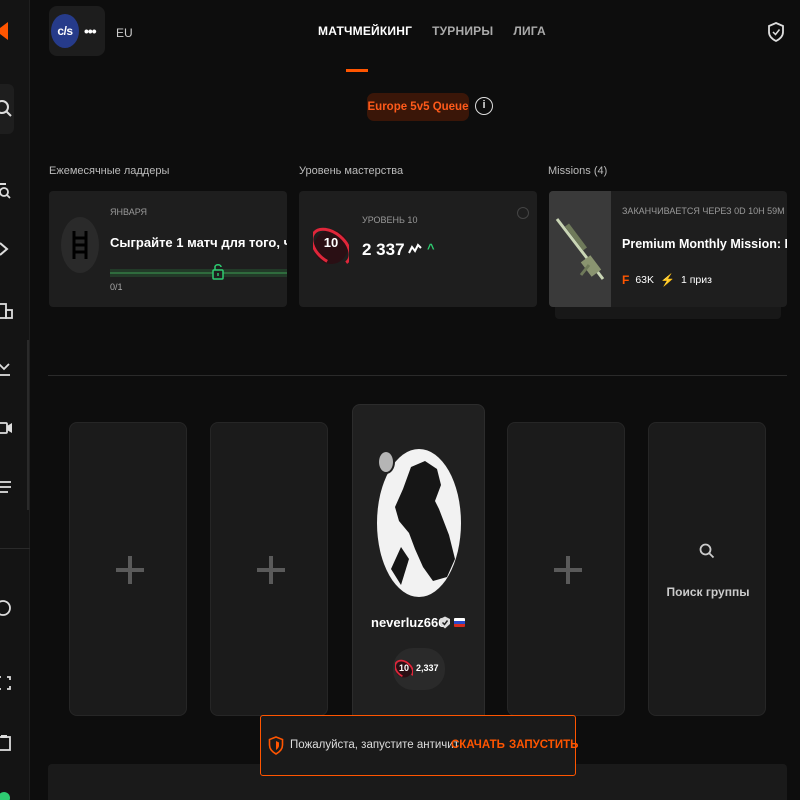 The image size is (800, 800). What do you see at coordinates (543, 745) in the screenshot?
I see `launch-button: ЗАПУСТИТЬ` at bounding box center [543, 745].